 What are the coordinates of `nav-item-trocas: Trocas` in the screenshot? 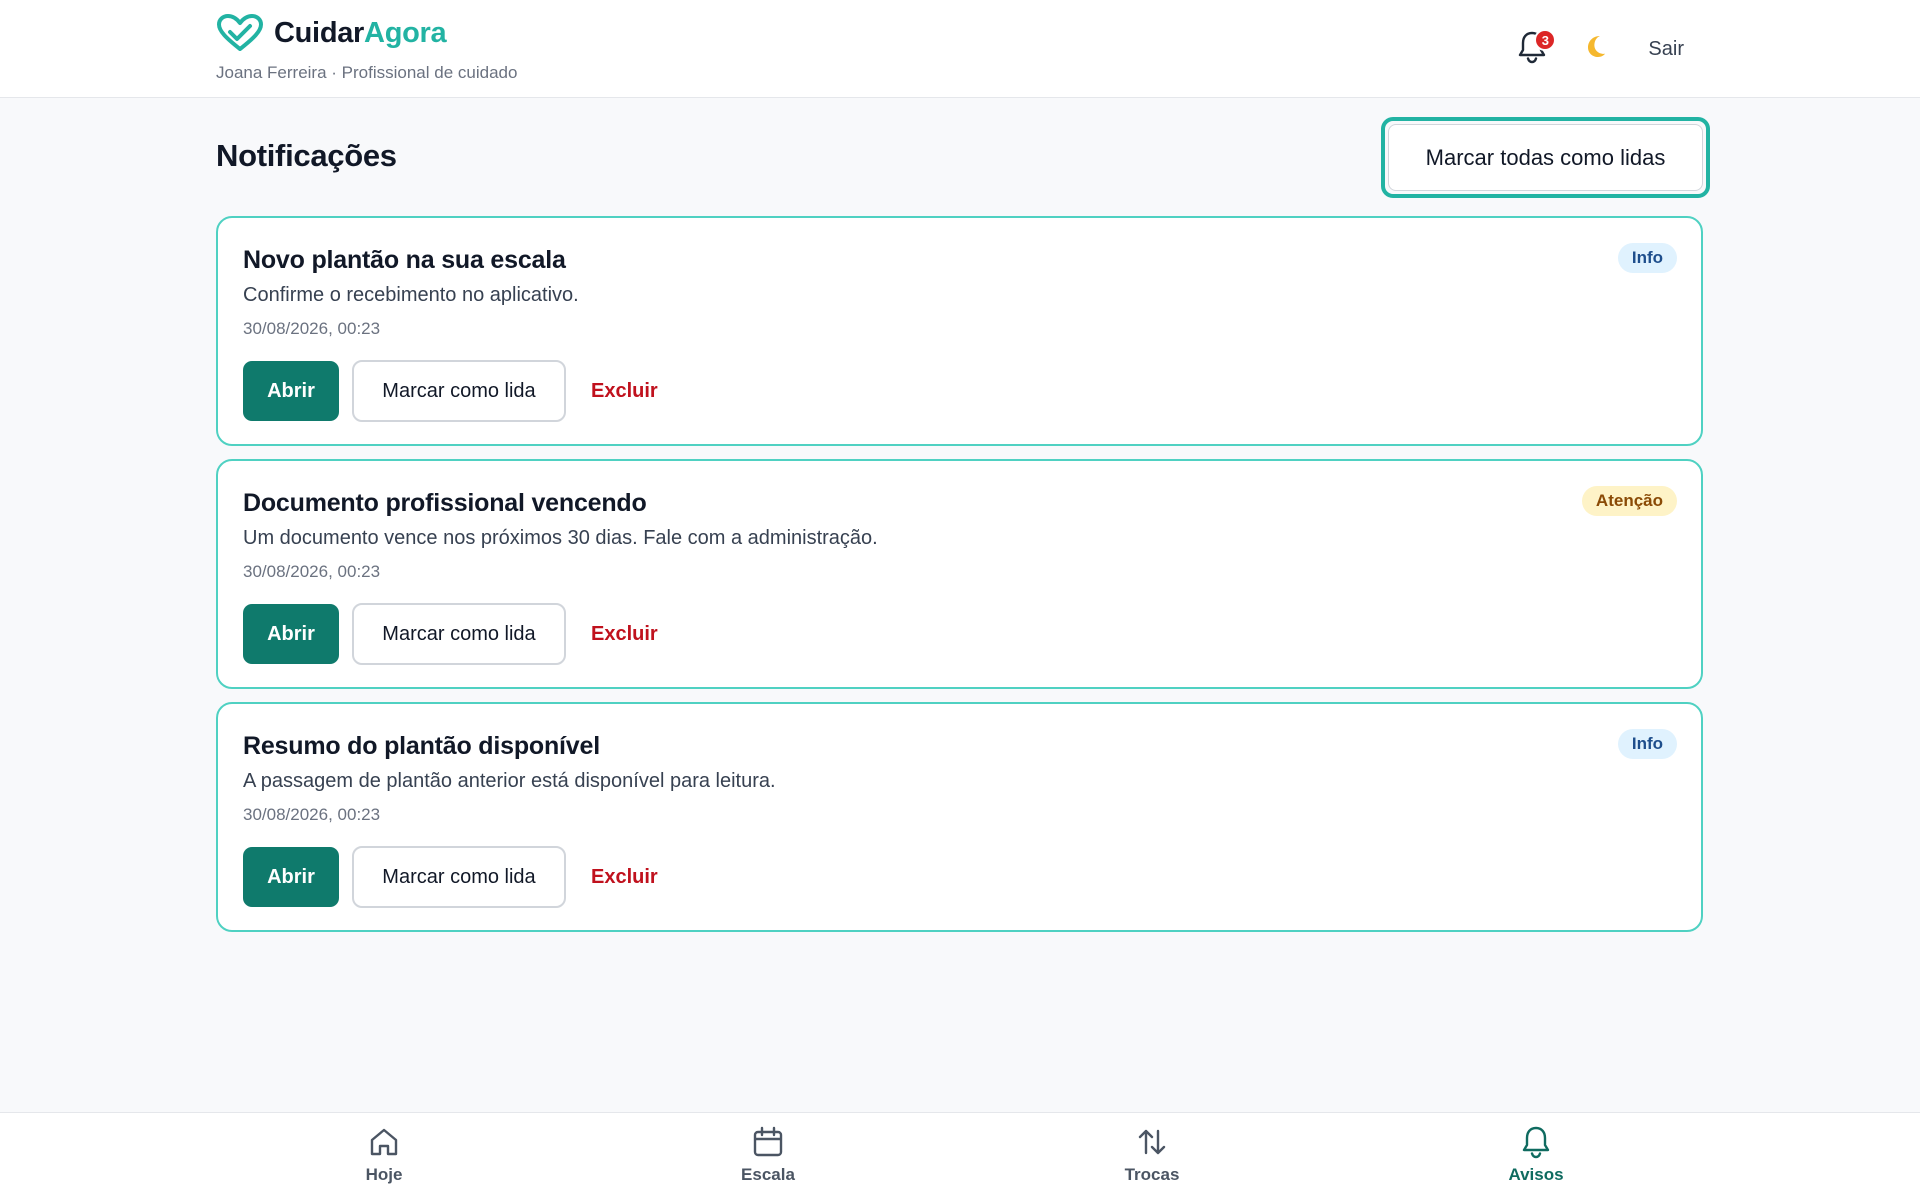 It's located at (1152, 1155).